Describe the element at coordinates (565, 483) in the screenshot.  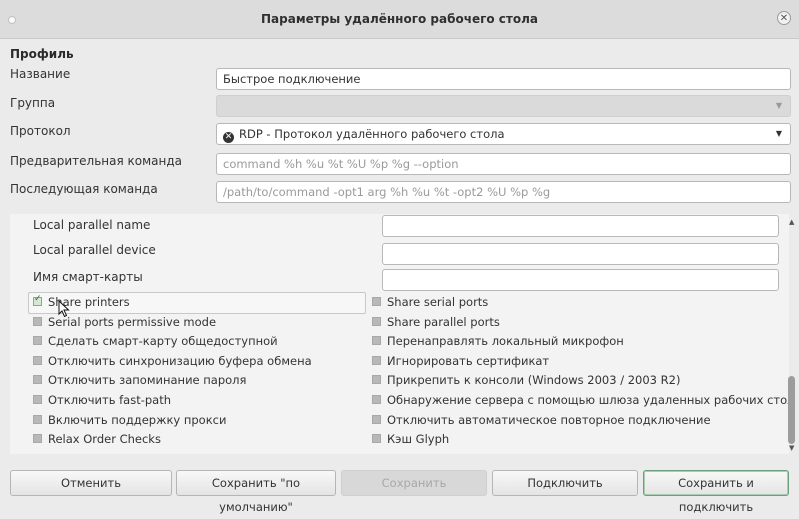
I see `connect-button: Подключить` at that location.